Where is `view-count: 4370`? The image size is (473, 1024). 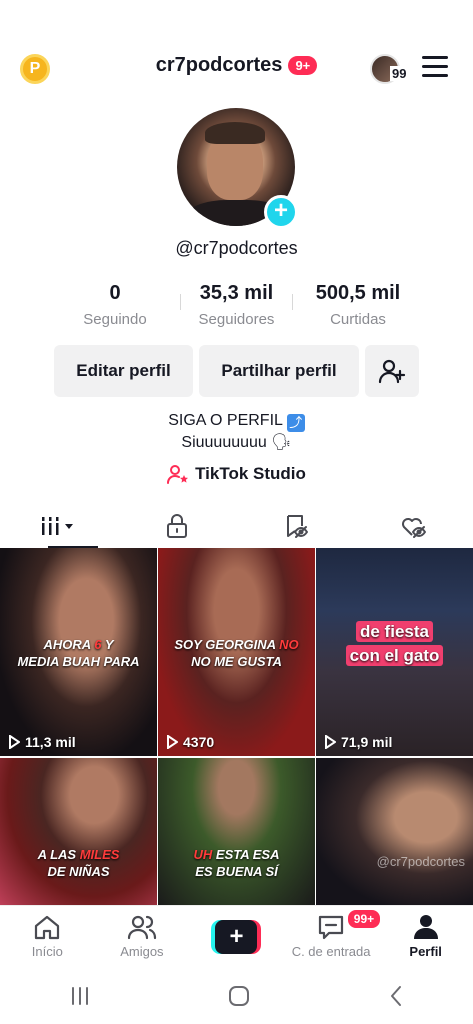 view-count: 4370 is located at coordinates (190, 742).